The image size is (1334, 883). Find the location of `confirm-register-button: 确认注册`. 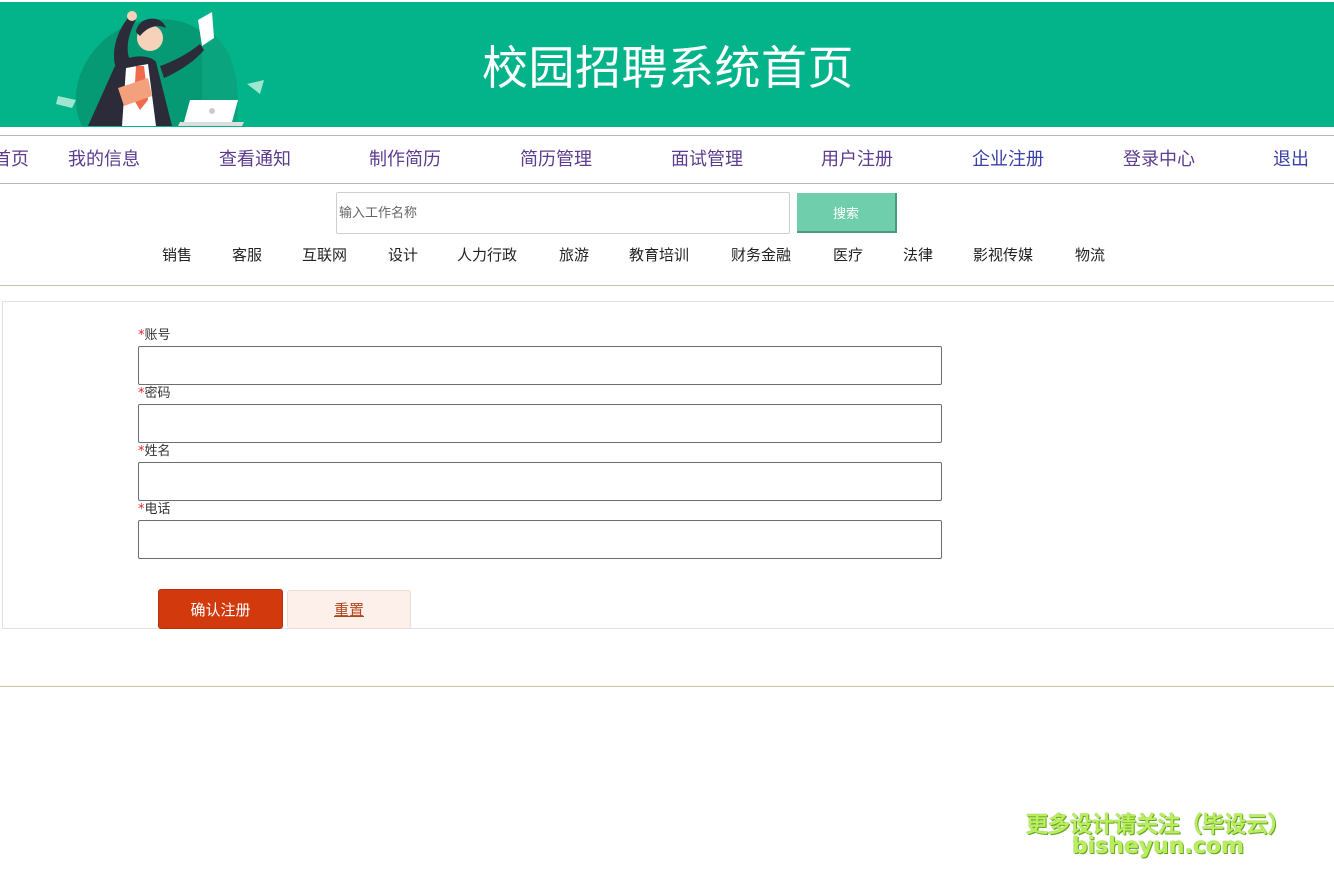

confirm-register-button: 确认注册 is located at coordinates (220, 609).